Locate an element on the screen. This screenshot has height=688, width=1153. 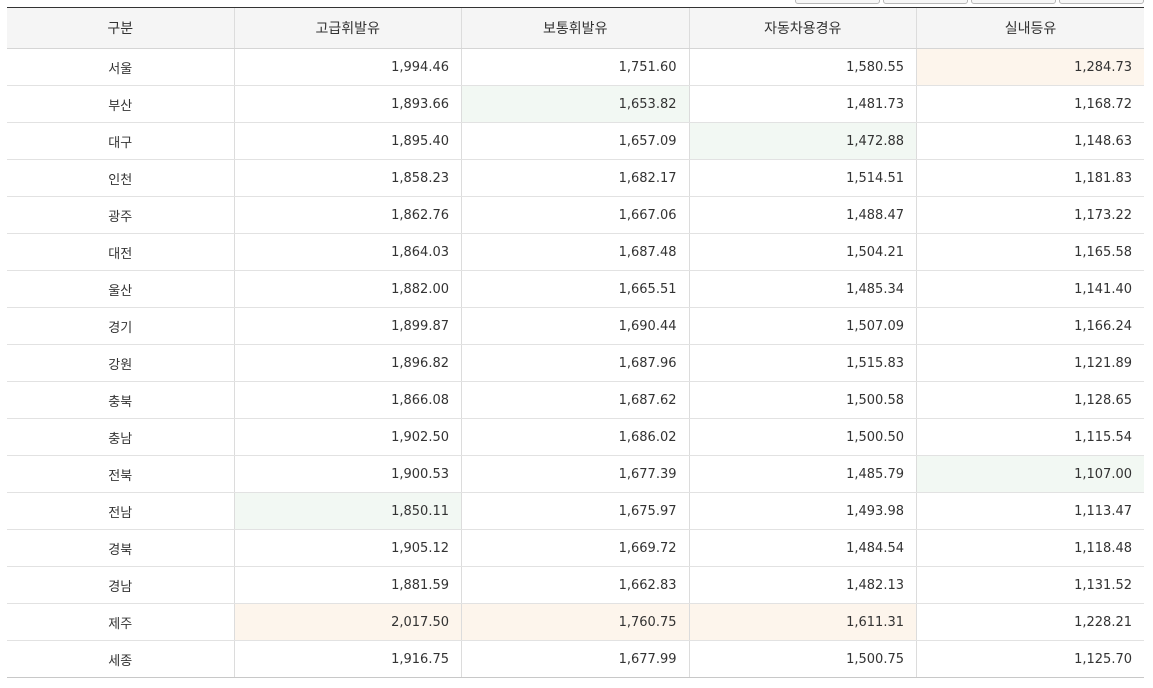
regular-gasoline-price-cell: 1,687.96 is located at coordinates (575, 363).